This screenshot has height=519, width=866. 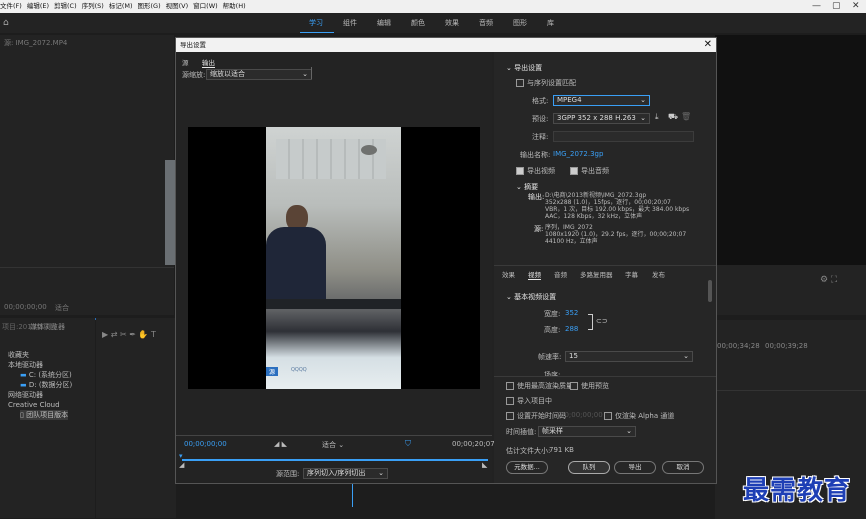 What do you see at coordinates (68, 6) in the screenshot?
I see `menu-clip: 剪辑(C)` at bounding box center [68, 6].